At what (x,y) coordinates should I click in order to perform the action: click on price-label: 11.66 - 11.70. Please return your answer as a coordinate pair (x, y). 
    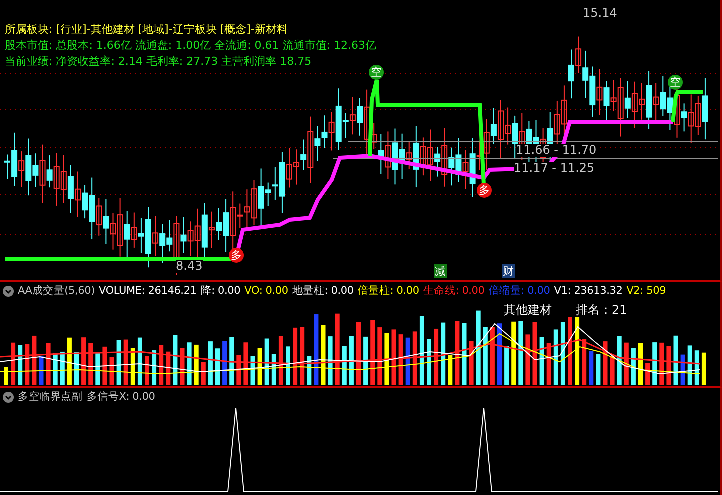
    Looking at the image, I should click on (556, 151).